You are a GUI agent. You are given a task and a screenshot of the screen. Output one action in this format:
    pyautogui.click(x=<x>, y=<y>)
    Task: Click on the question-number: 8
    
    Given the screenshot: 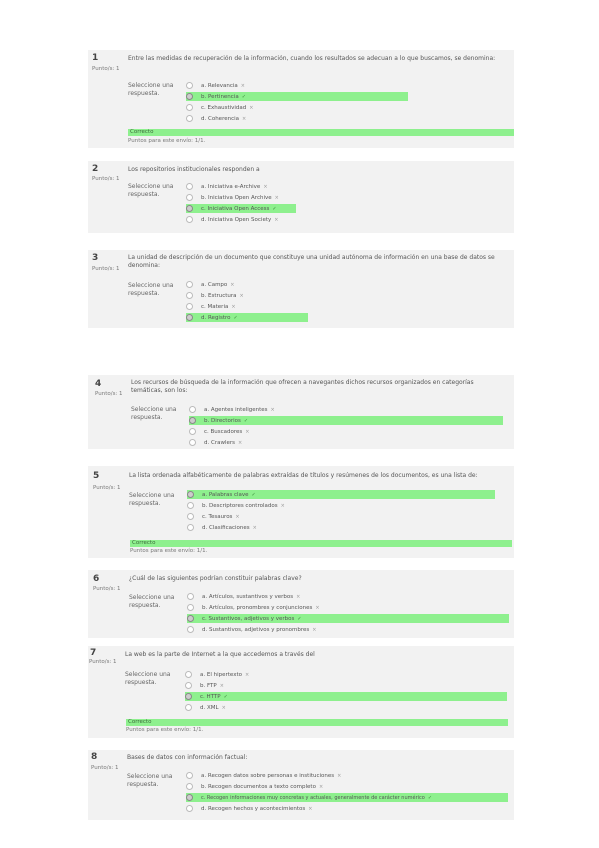 What is the action you would take?
    pyautogui.click(x=94, y=757)
    